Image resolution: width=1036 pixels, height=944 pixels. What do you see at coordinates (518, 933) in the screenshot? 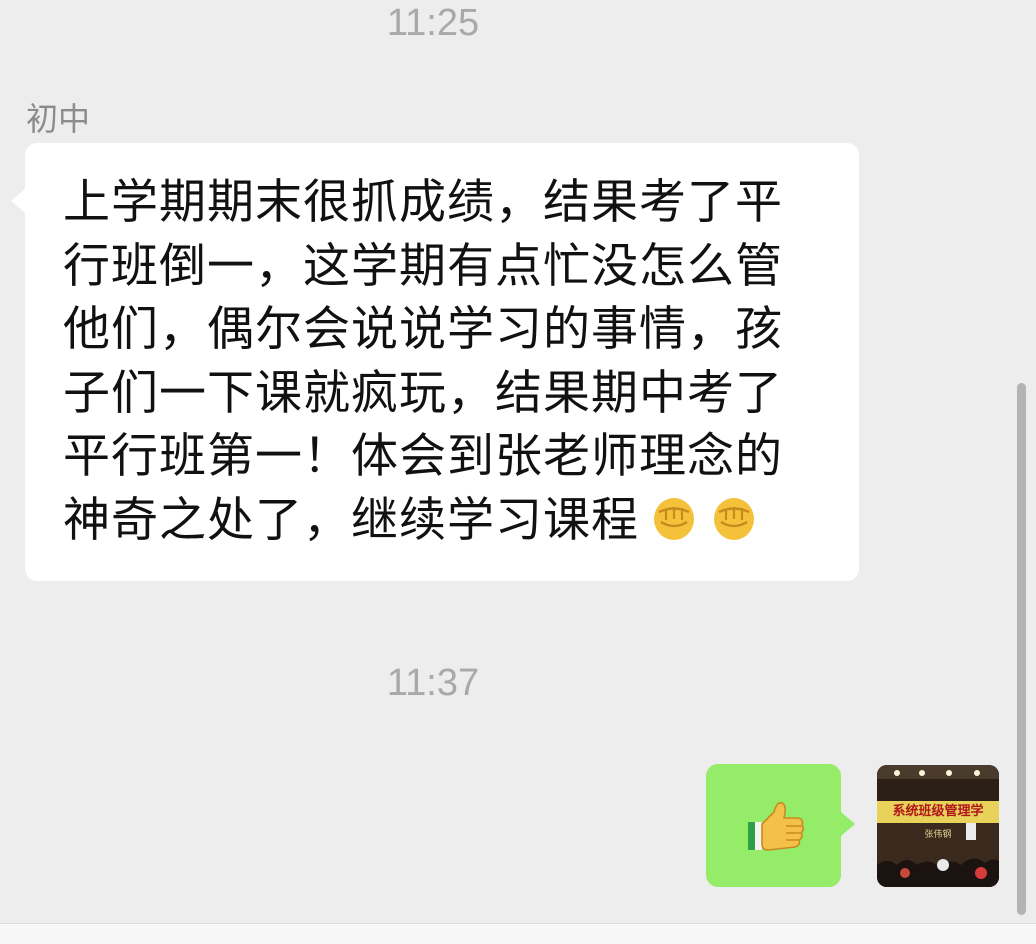
I see `input-bar-edge` at bounding box center [518, 933].